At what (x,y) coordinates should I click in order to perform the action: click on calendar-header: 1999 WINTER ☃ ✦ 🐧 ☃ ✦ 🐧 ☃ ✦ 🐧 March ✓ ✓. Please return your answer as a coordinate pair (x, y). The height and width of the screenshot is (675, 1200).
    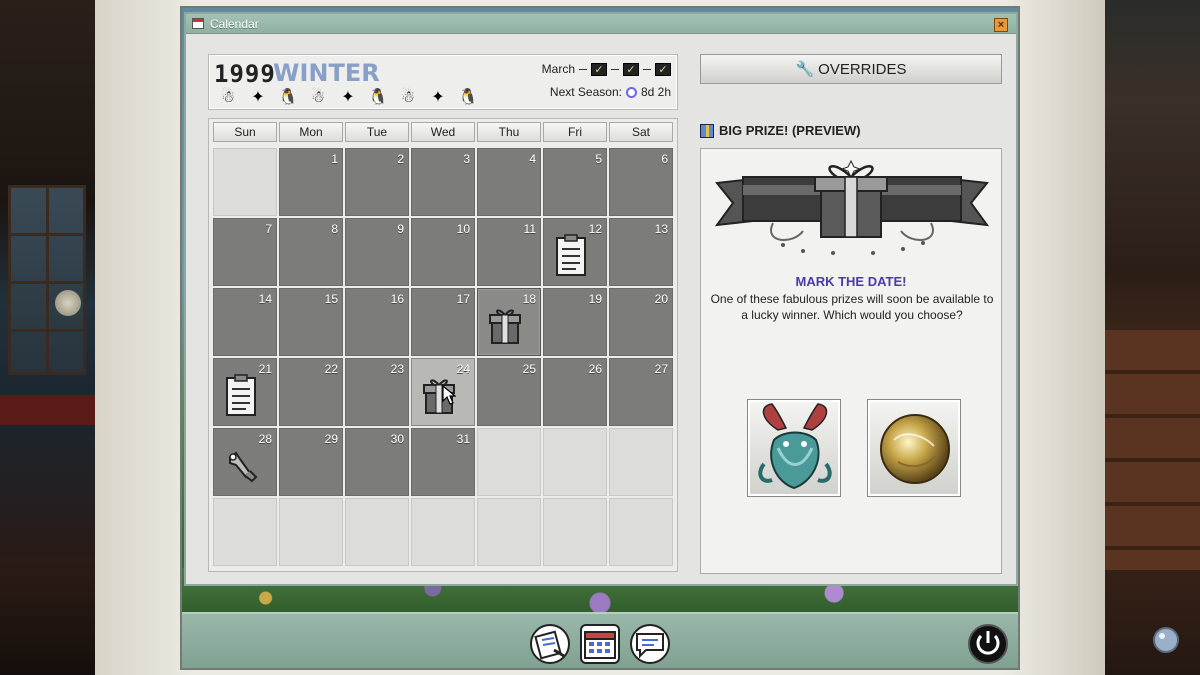
    Looking at the image, I should click on (443, 82).